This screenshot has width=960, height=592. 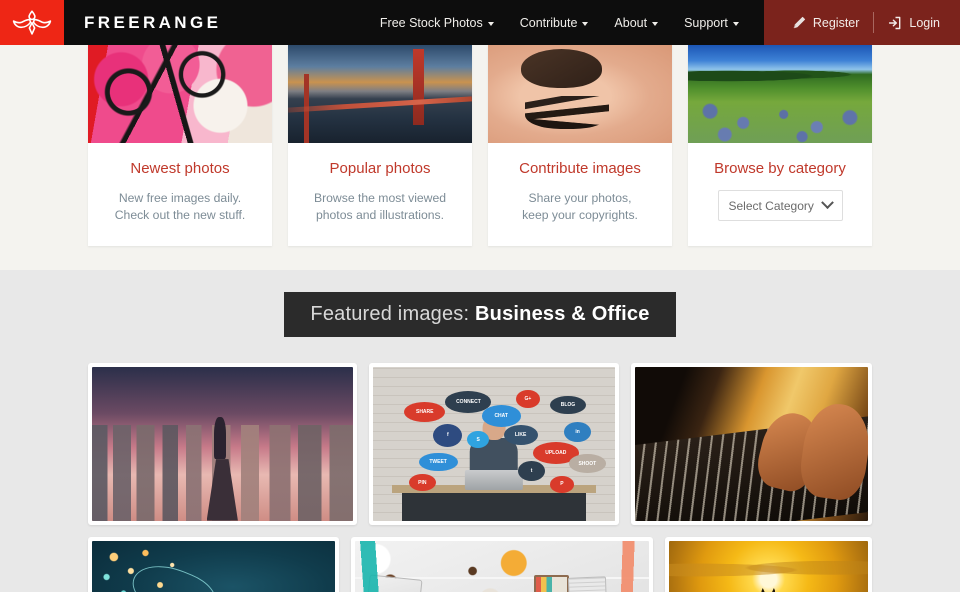 What do you see at coordinates (390, 313) in the screenshot?
I see `featured-label: Featured images:` at bounding box center [390, 313].